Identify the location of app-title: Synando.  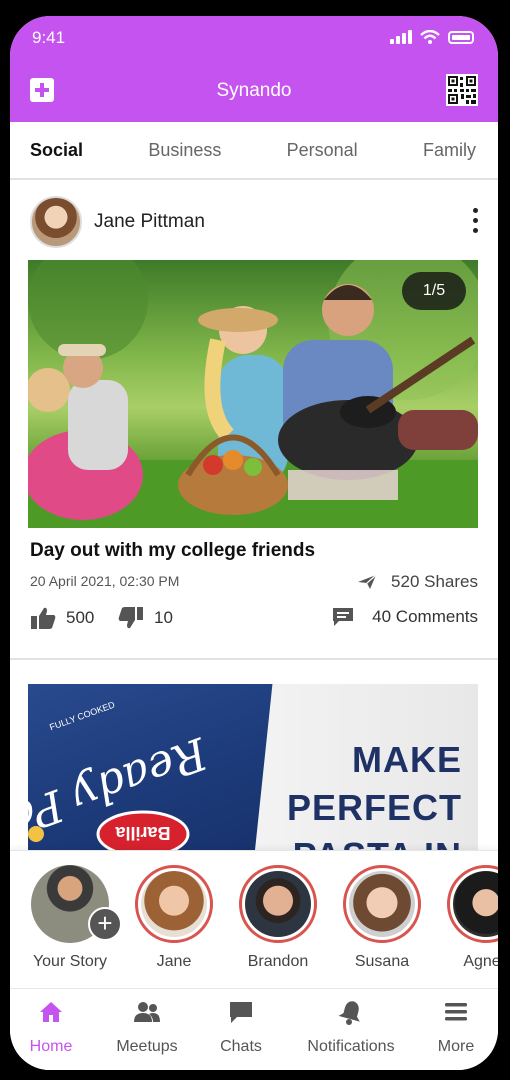
(254, 90).